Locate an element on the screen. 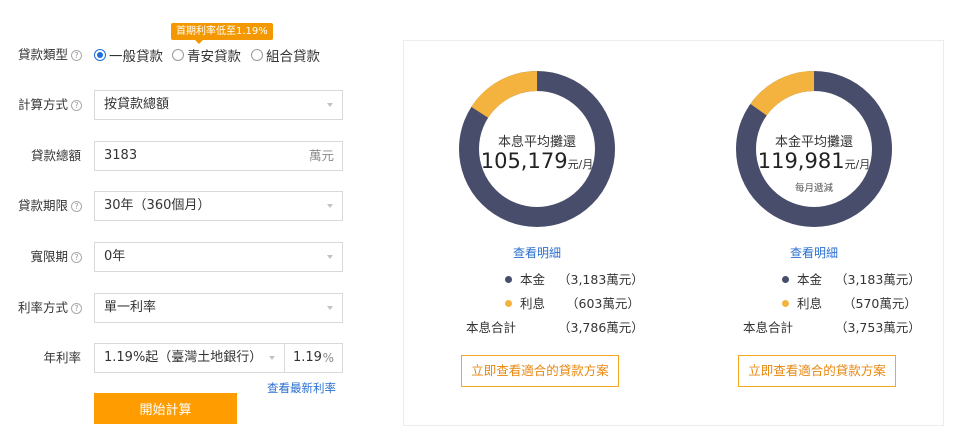 The image size is (954, 445). total-row: 本息合計 （3,753萬元） is located at coordinates (817, 328).